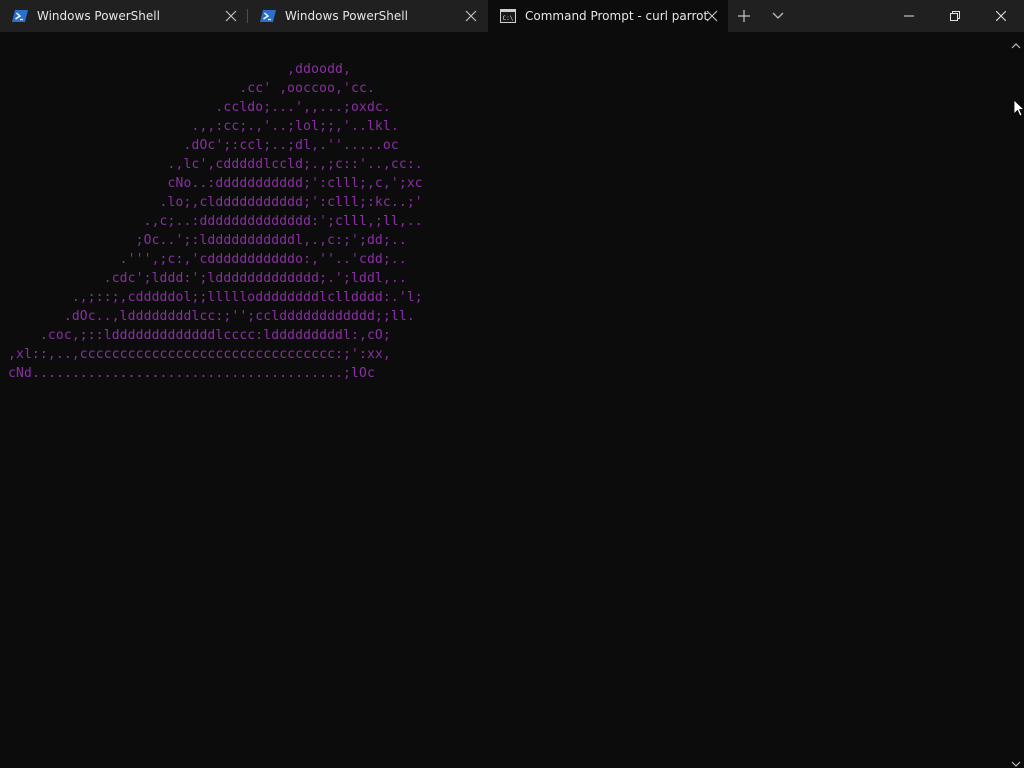 This screenshot has width=1024, height=768. I want to click on mouse-pointer-icon, so click(1018, 108).